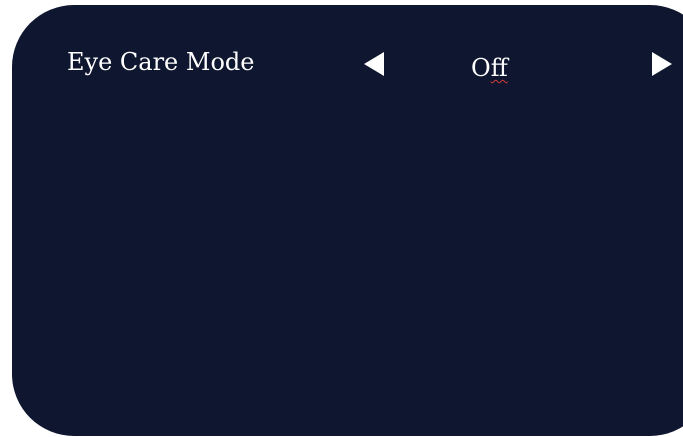 Image resolution: width=683 pixels, height=437 pixels. I want to click on previous-option-icon, so click(374, 64).